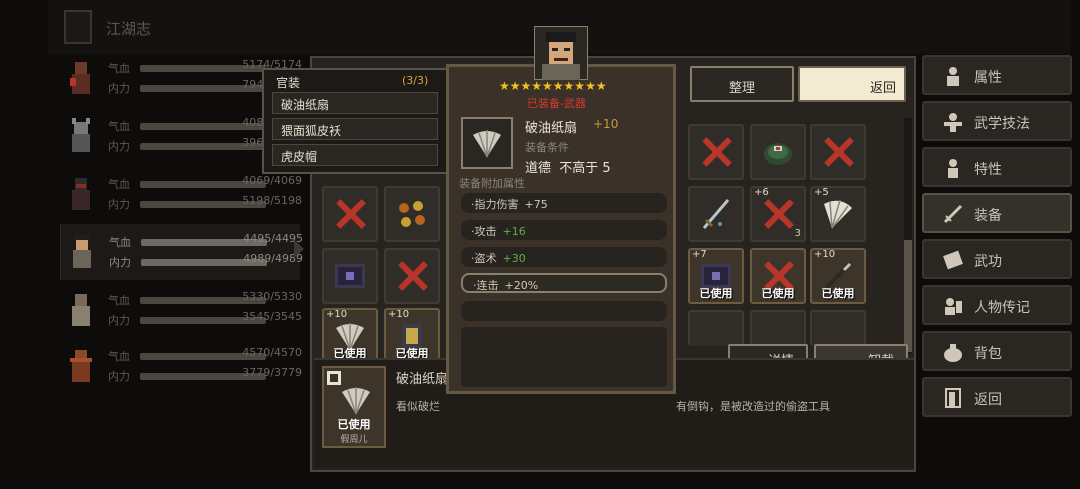 Image resolution: width=1080 pixels, height=489 pixels. I want to click on book-icon, so click(953, 260).